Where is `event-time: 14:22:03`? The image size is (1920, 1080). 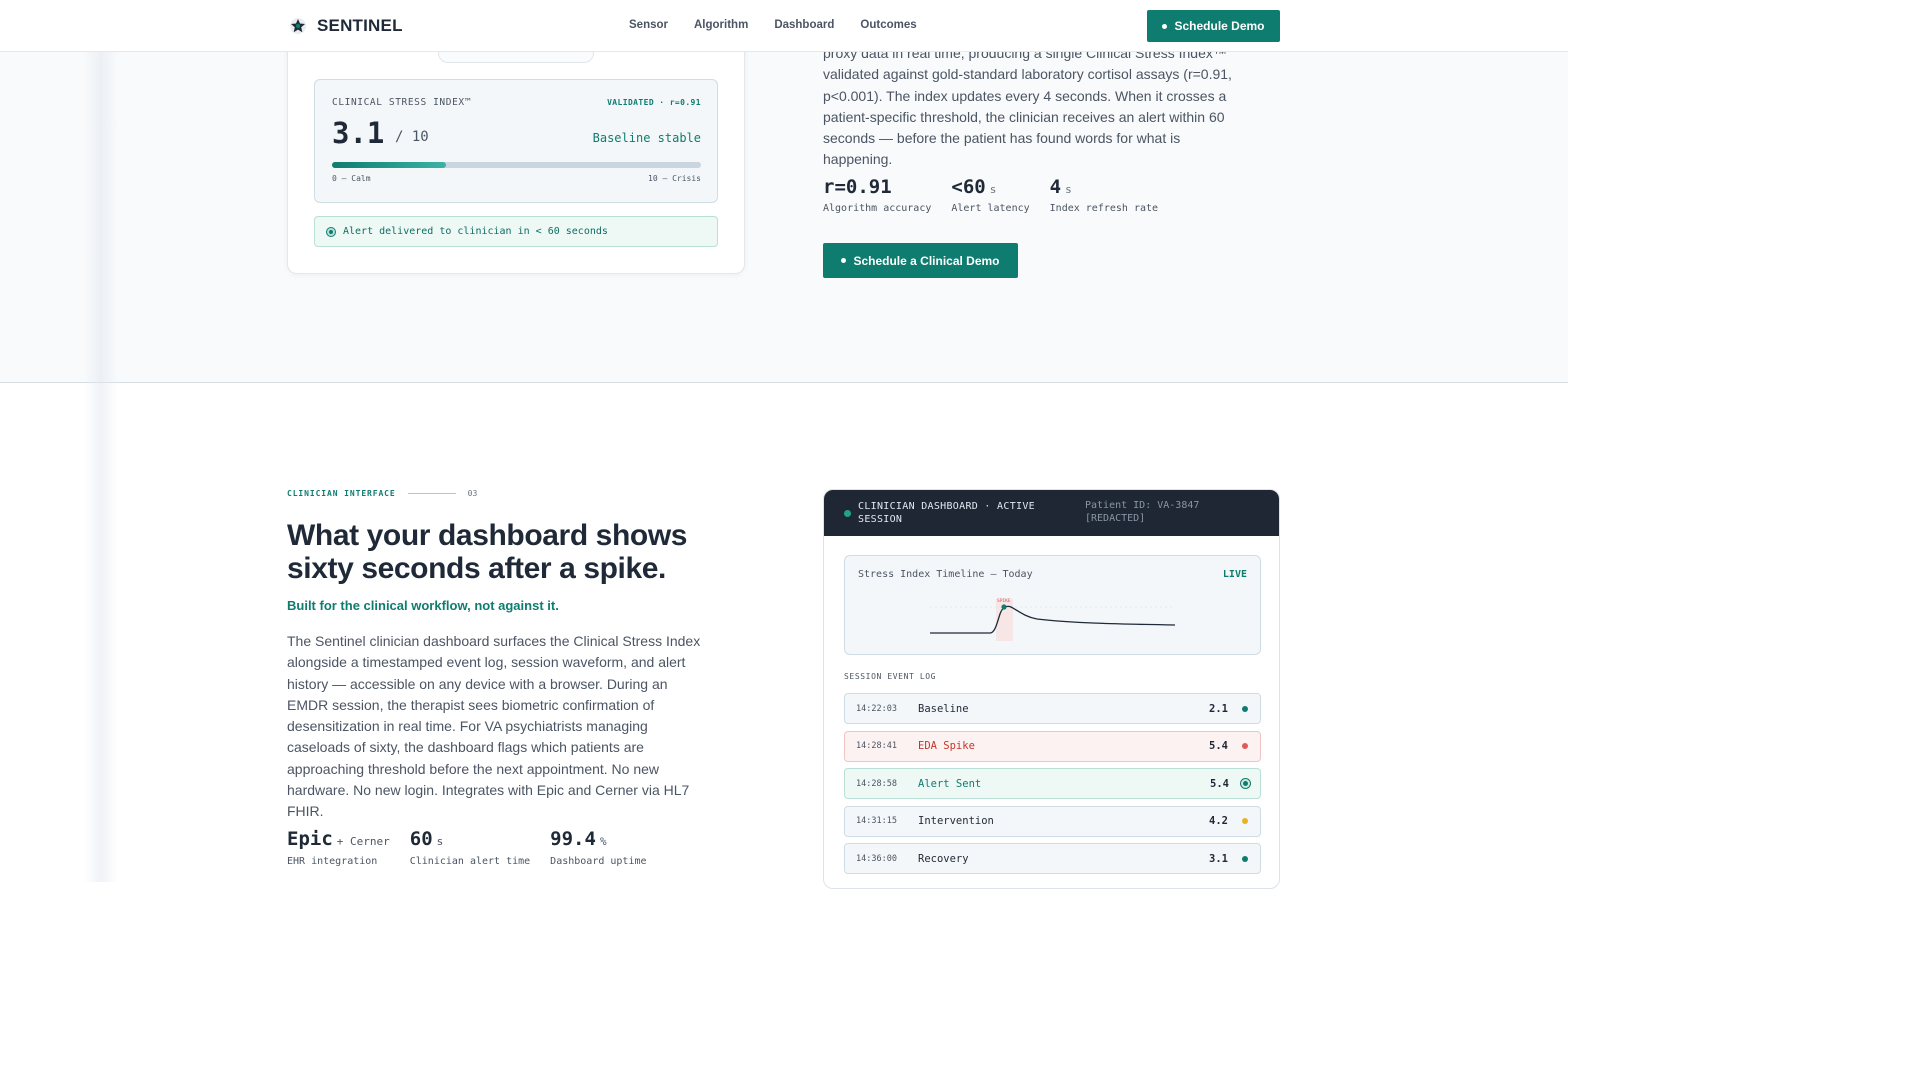
event-time: 14:22:03 is located at coordinates (876, 708).